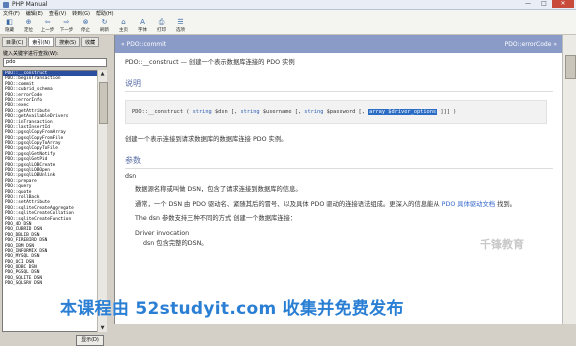 The image size is (576, 346). I want to click on maximize-button: □, so click(544, 4).